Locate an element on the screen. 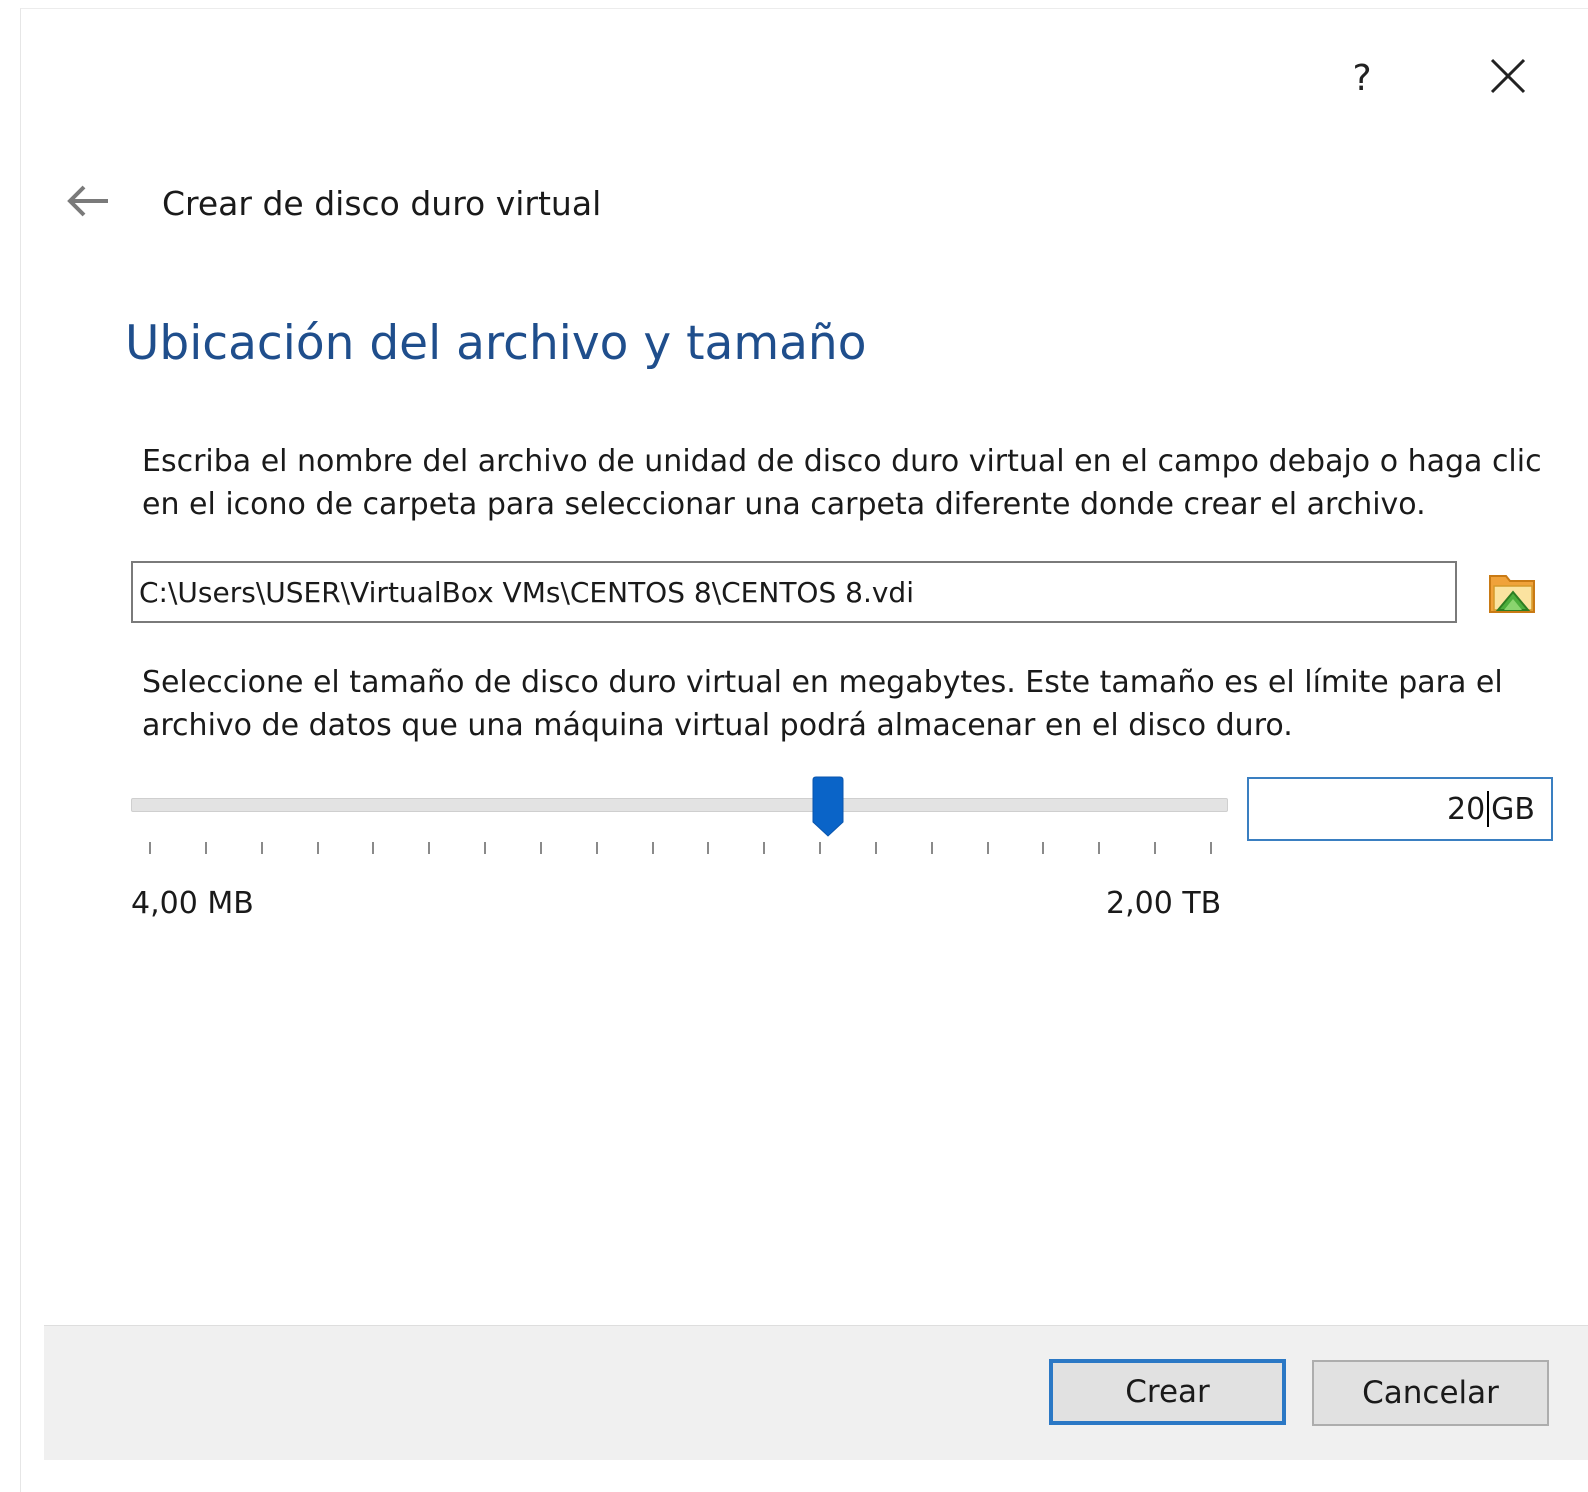 The image size is (1588, 1492). cancel-label: Cancelar is located at coordinates (1430, 1393).